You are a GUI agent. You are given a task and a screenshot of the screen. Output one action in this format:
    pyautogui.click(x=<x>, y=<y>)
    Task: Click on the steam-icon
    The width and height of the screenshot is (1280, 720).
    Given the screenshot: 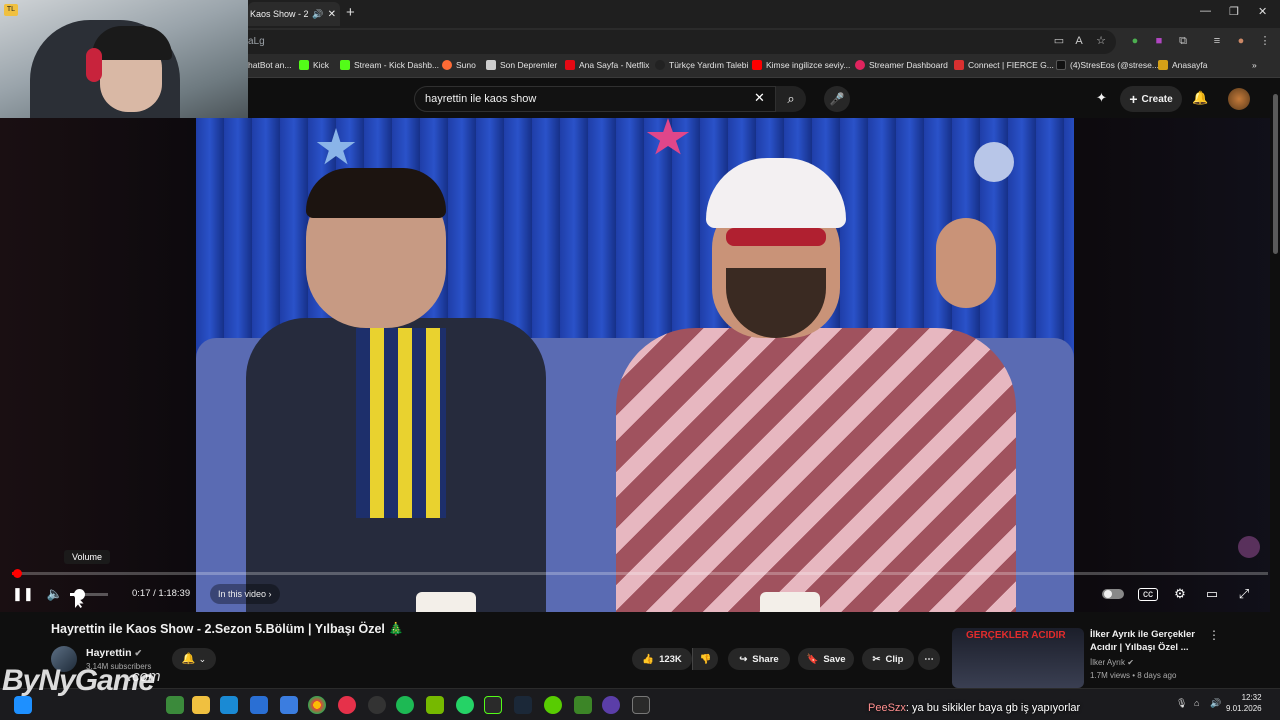 What is the action you would take?
    pyautogui.click(x=523, y=705)
    